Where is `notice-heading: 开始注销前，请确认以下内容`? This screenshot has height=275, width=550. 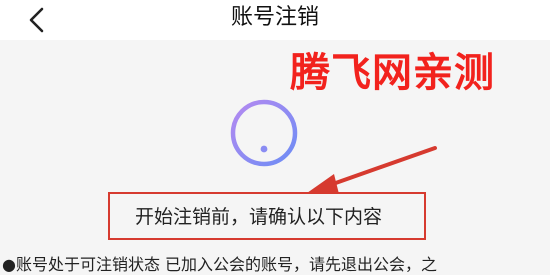
notice-heading: 开始注销前，请确认以下内容 is located at coordinates (259, 217).